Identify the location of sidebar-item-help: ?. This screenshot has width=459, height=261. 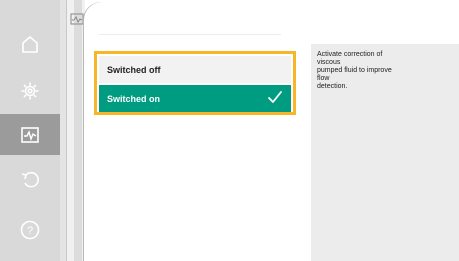
(30, 229).